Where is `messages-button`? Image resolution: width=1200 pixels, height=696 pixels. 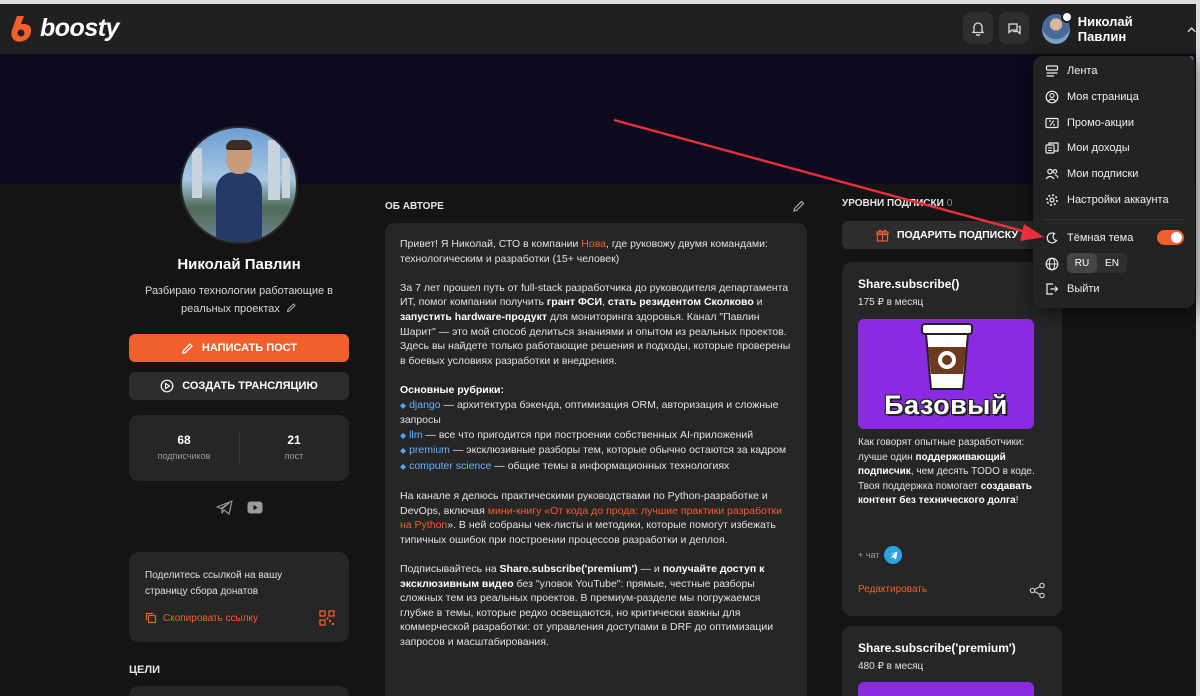 messages-button is located at coordinates (1014, 28).